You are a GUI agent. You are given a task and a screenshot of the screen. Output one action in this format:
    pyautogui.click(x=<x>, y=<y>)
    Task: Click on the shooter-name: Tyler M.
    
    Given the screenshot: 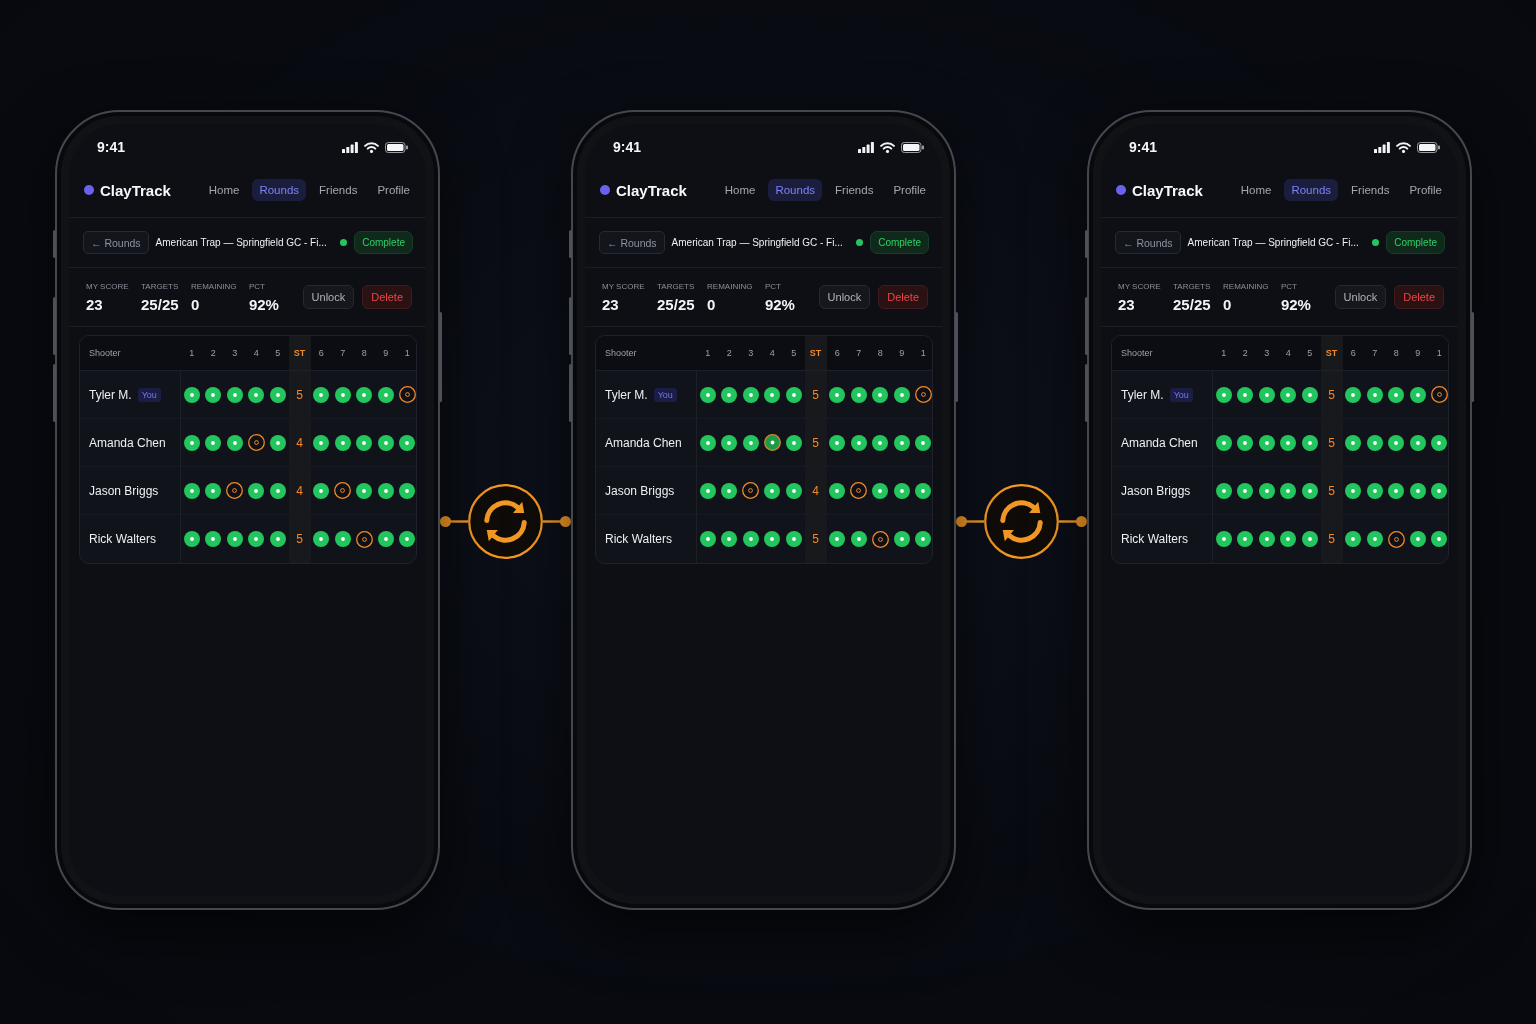 What is the action you would take?
    pyautogui.click(x=626, y=394)
    